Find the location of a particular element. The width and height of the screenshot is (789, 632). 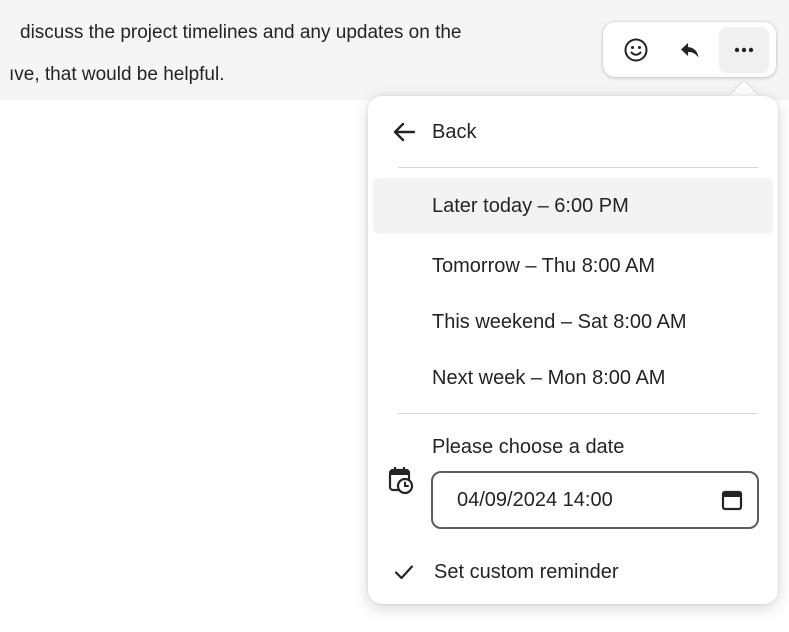

emoji-smile-icon is located at coordinates (636, 49).